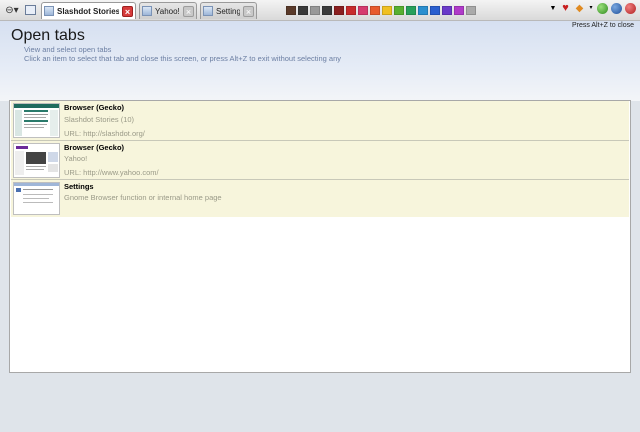 Image resolution: width=640 pixels, height=432 pixels. Describe the element at coordinates (48, 35) in the screenshot. I see `page-title: Open tabs` at that location.